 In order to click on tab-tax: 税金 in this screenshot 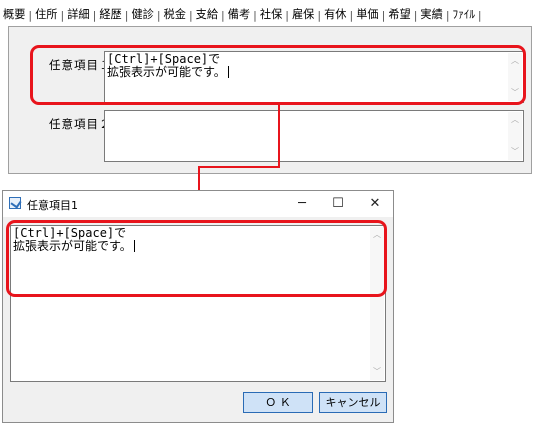, I will do `click(175, 15)`.